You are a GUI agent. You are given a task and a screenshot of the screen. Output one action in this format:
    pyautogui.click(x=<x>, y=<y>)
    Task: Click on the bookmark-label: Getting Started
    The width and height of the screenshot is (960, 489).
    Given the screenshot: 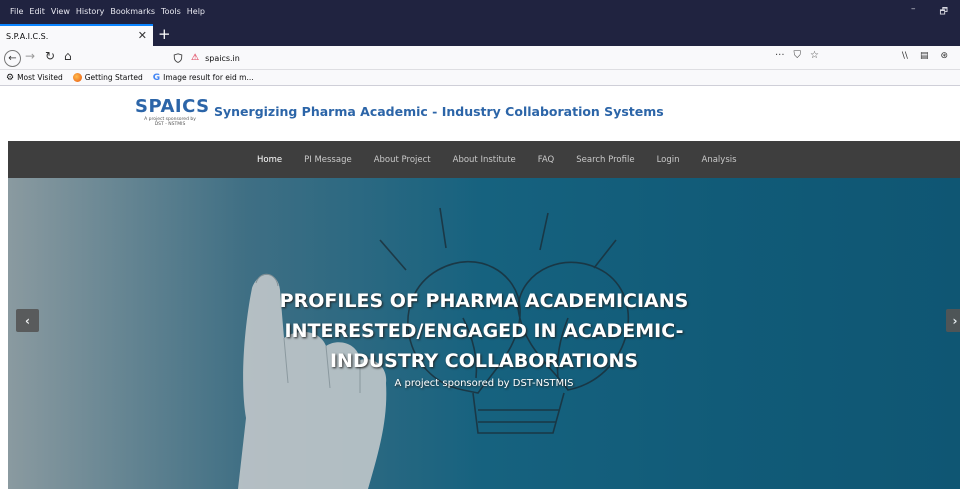 What is the action you would take?
    pyautogui.click(x=113, y=77)
    